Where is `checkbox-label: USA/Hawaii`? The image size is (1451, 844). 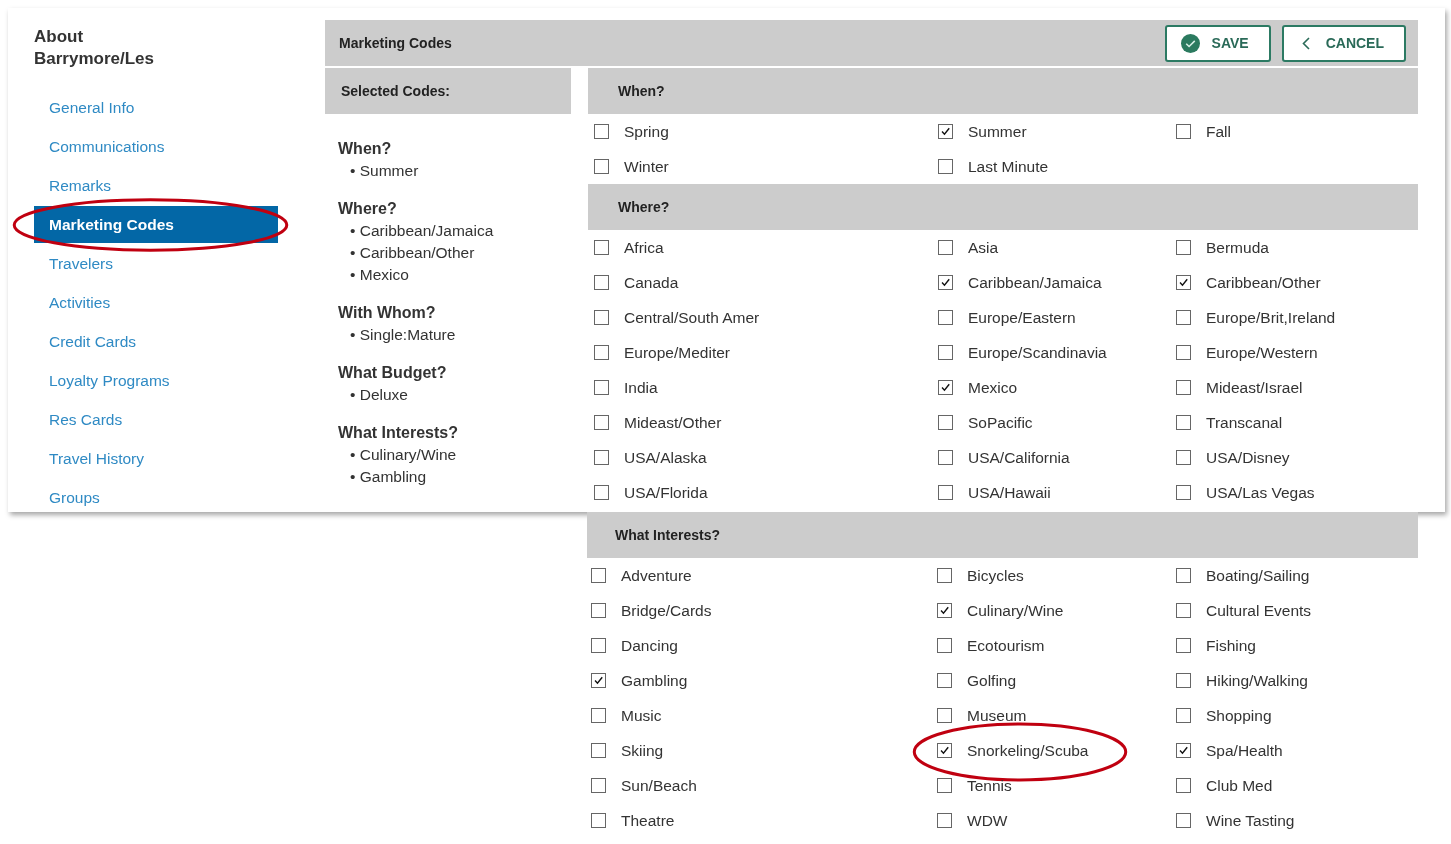 checkbox-label: USA/Hawaii is located at coordinates (1009, 492).